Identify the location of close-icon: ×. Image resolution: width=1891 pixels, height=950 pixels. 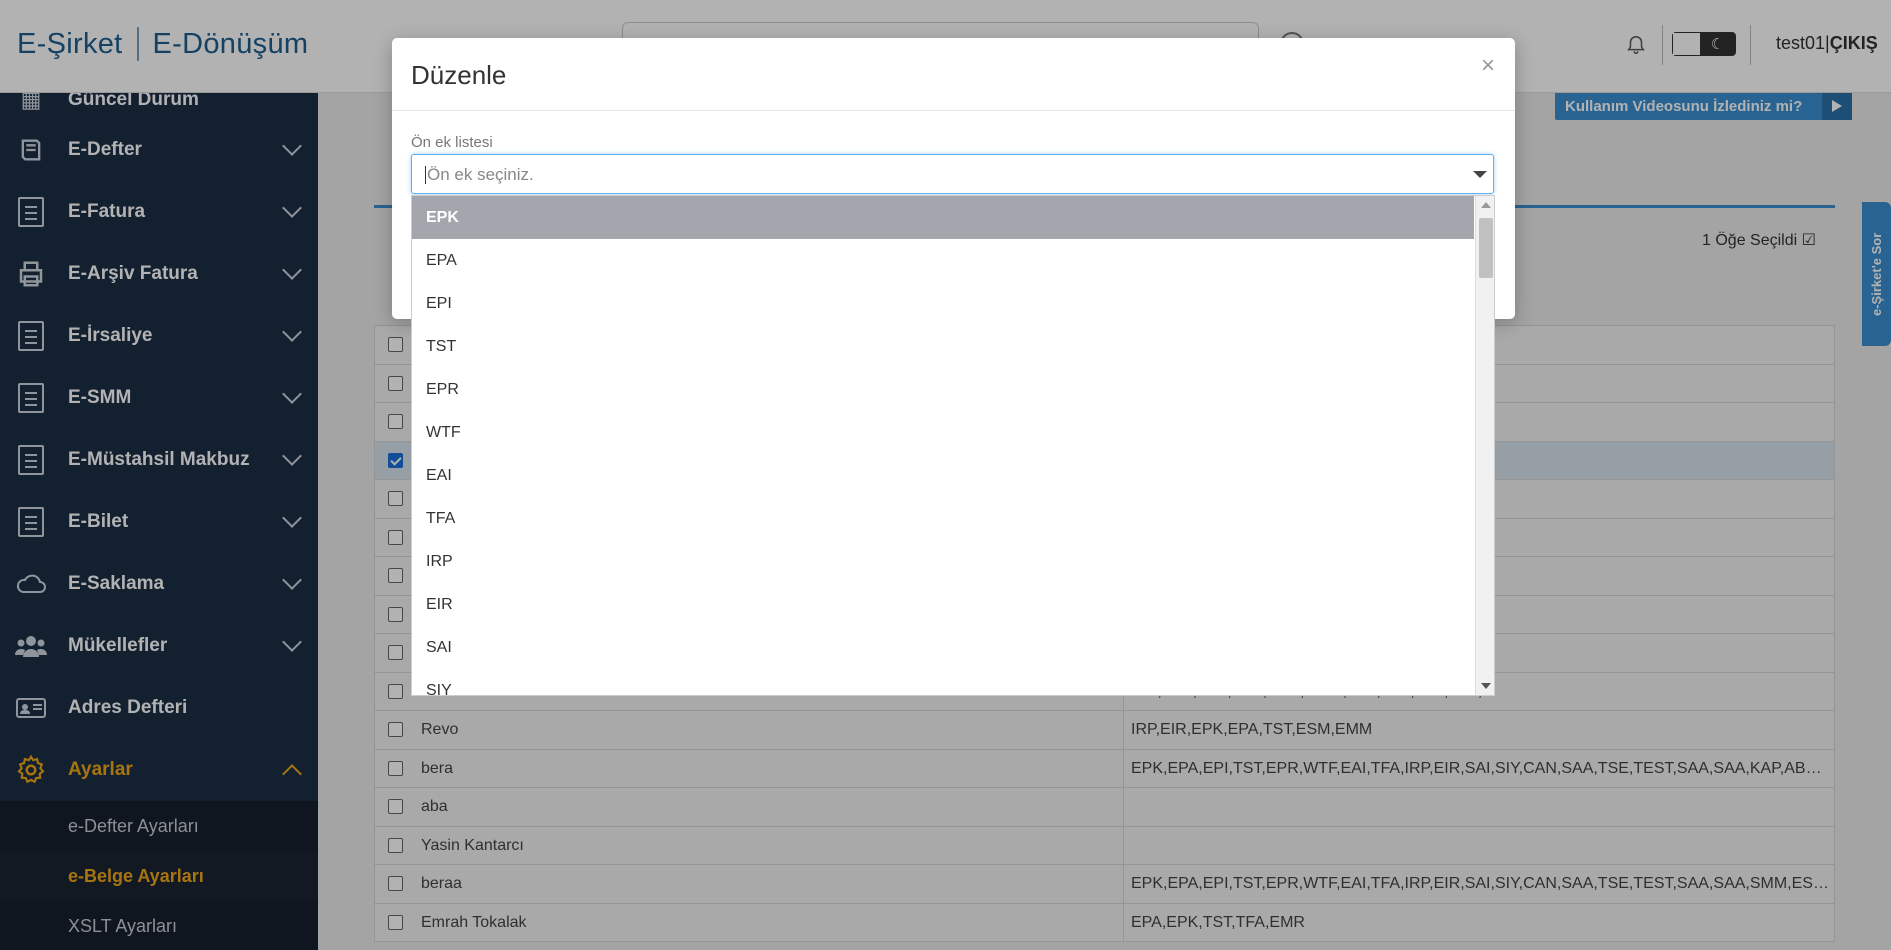
(1488, 66).